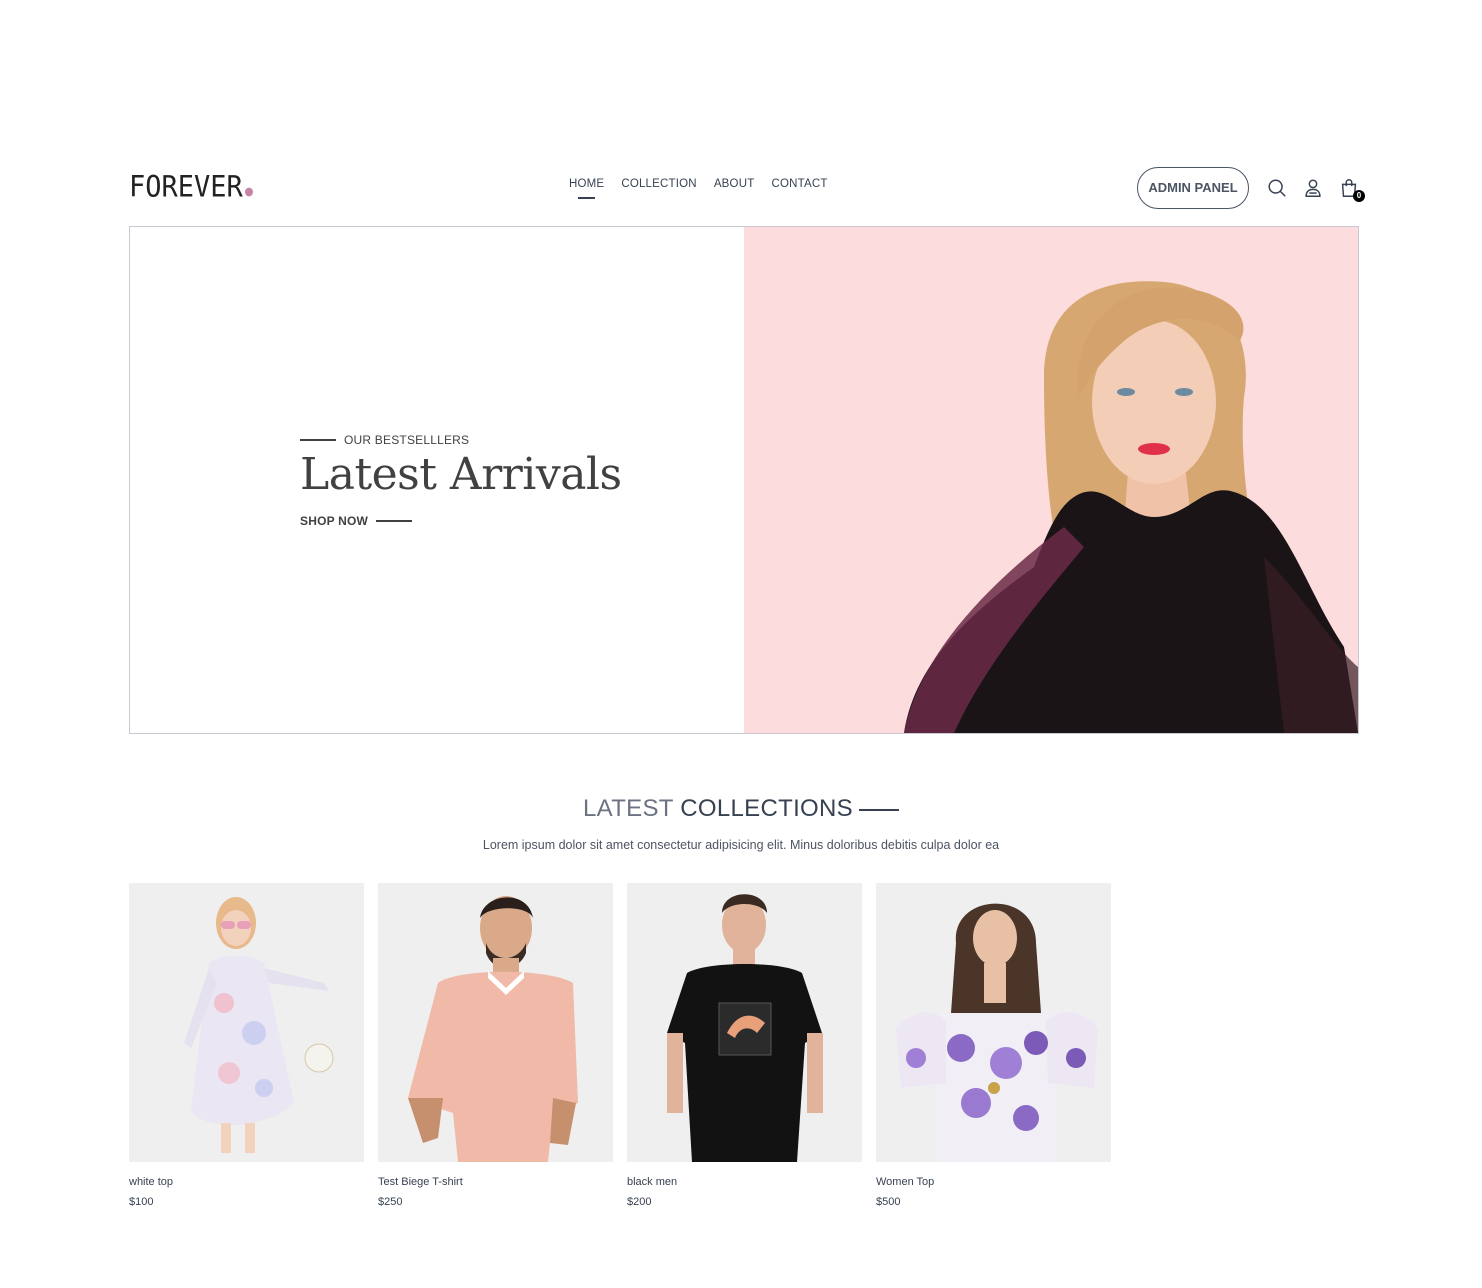 This screenshot has height=1288, width=1482. What do you see at coordinates (151, 1182) in the screenshot?
I see `product-name: white top` at bounding box center [151, 1182].